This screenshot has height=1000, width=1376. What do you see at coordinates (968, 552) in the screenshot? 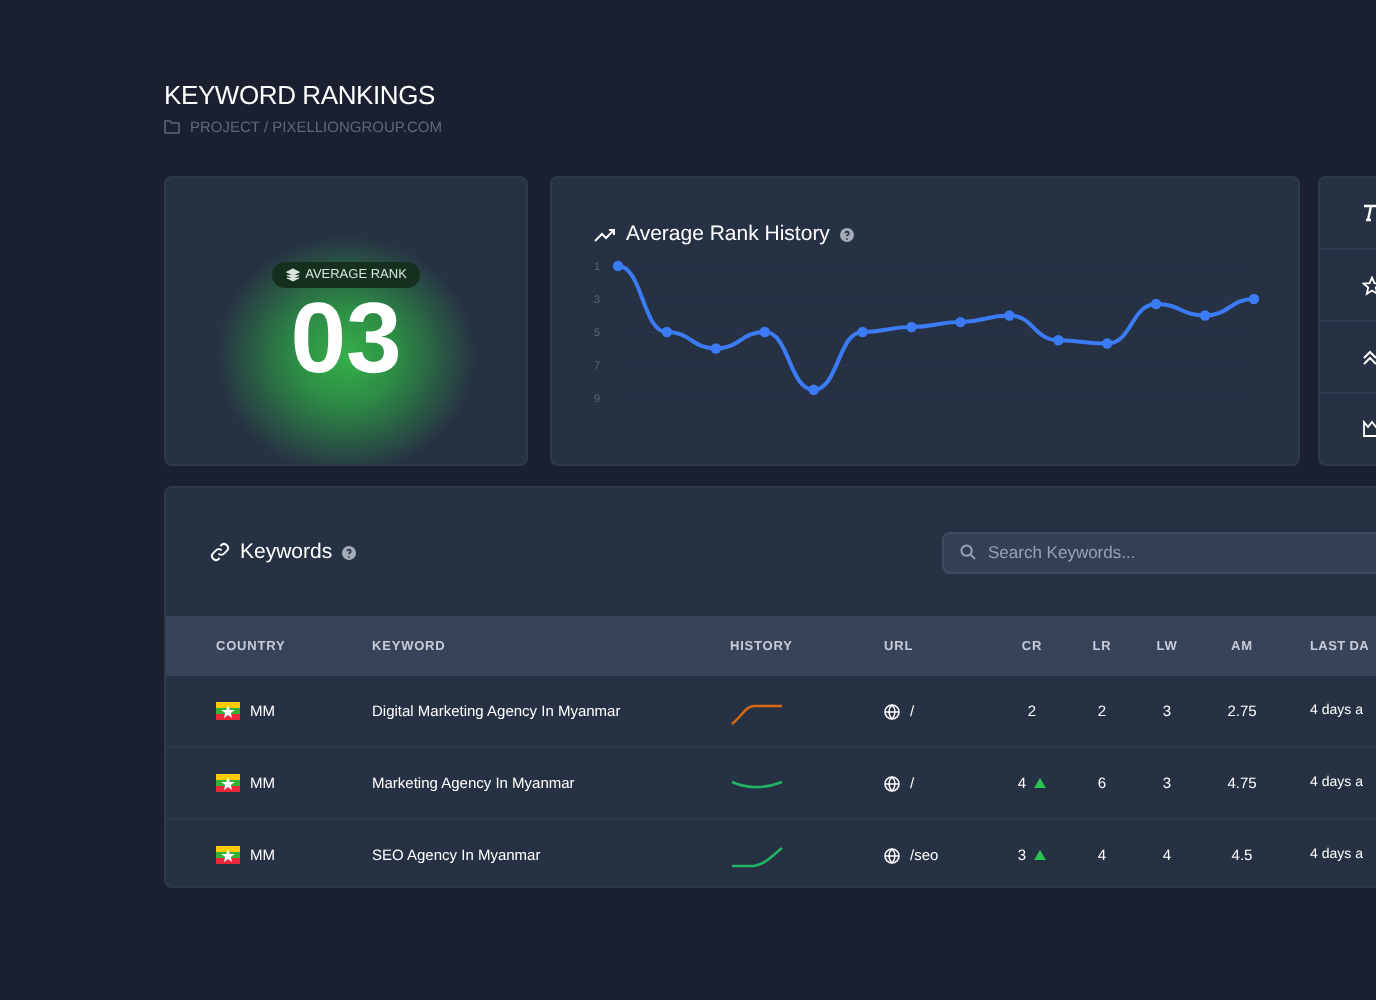
I see `search-icon` at bounding box center [968, 552].